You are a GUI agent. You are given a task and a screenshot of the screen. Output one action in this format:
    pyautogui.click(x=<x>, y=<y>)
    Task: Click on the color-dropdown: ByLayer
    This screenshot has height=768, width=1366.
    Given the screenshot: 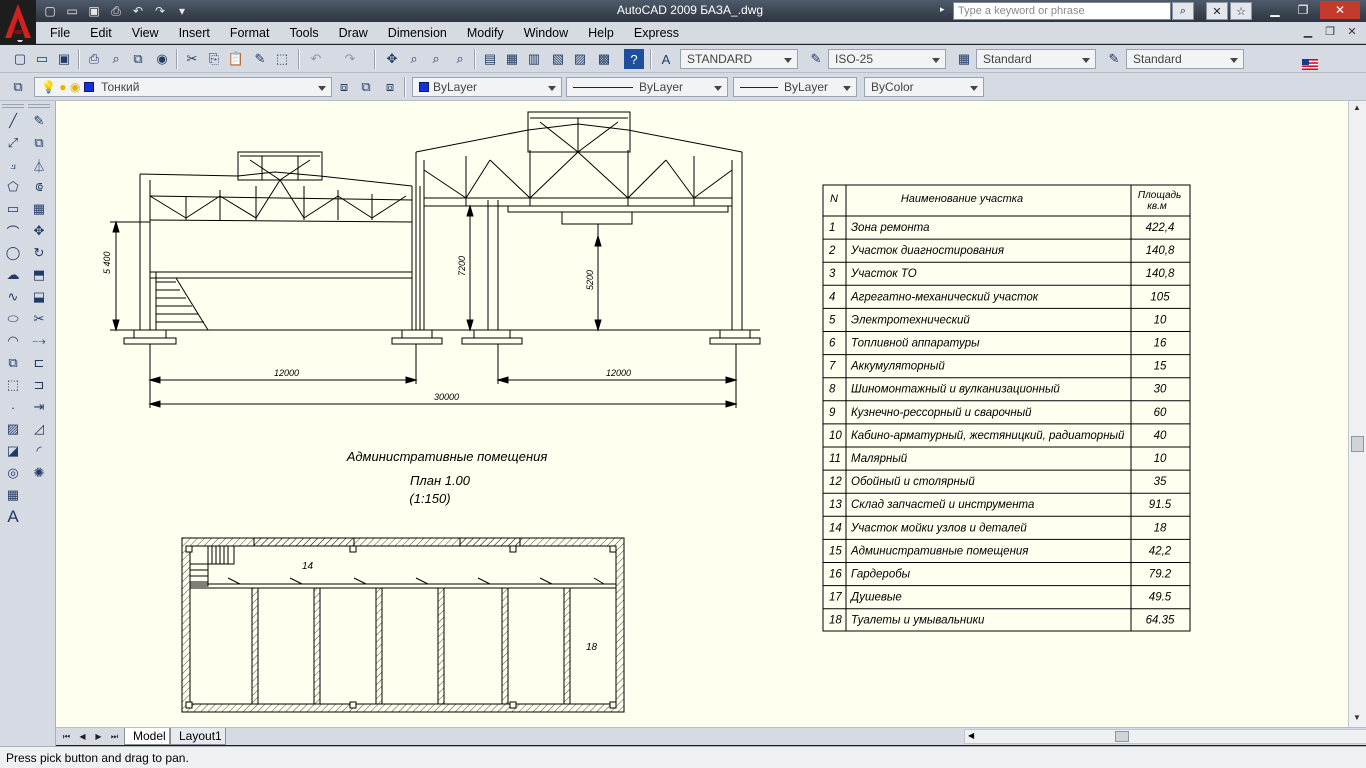 What is the action you would take?
    pyautogui.click(x=487, y=87)
    